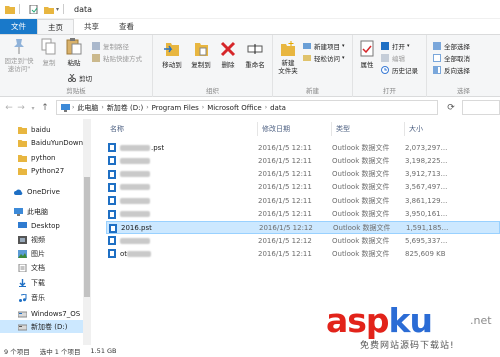 The width and height of the screenshot is (500, 357). I want to click on nav-item-selected: 新加卷 (D:), so click(41, 326).